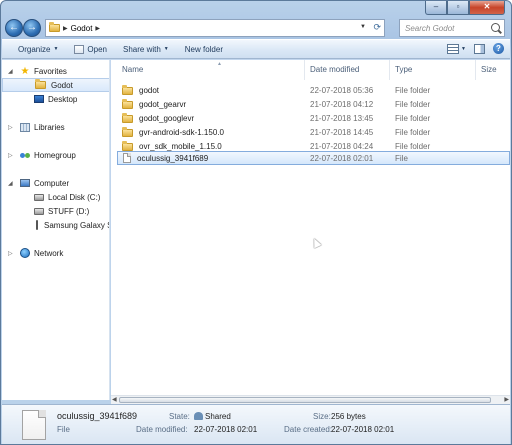  I want to click on horizontal-scrollbar: ◀ ▶, so click(310, 399).